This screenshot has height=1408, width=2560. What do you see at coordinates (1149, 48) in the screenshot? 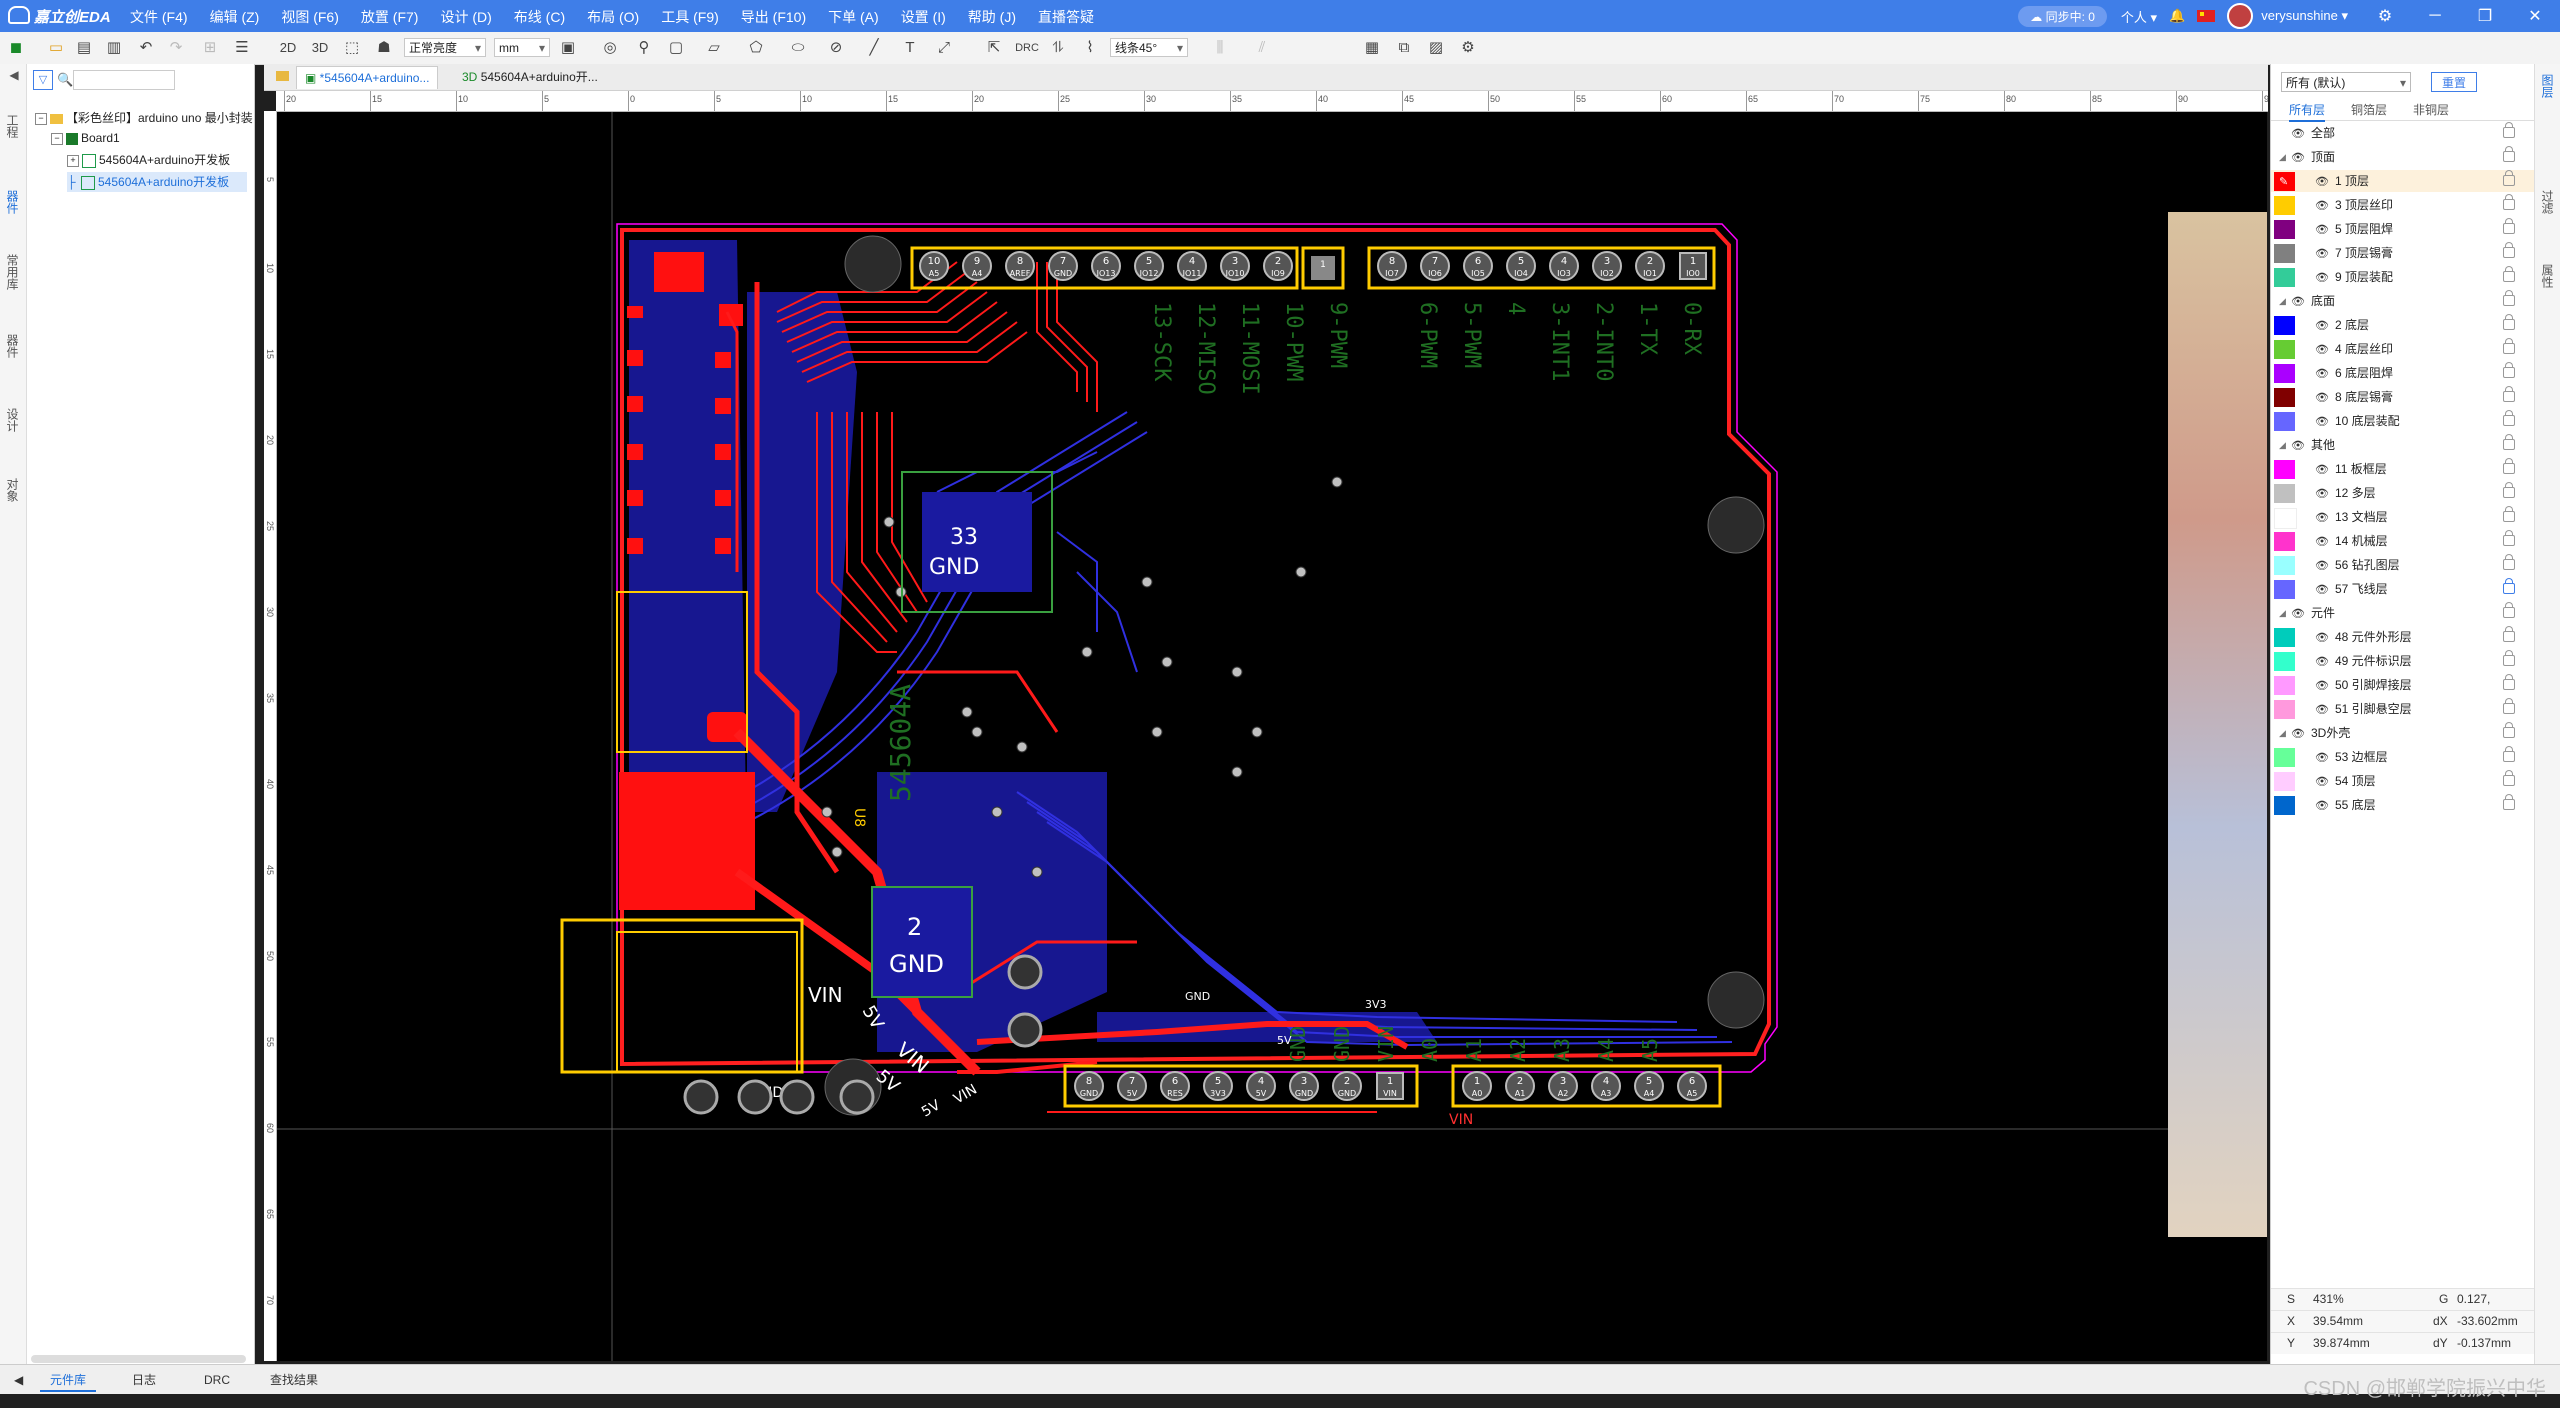
I see `route-angle-select: 线条45°` at bounding box center [1149, 48].